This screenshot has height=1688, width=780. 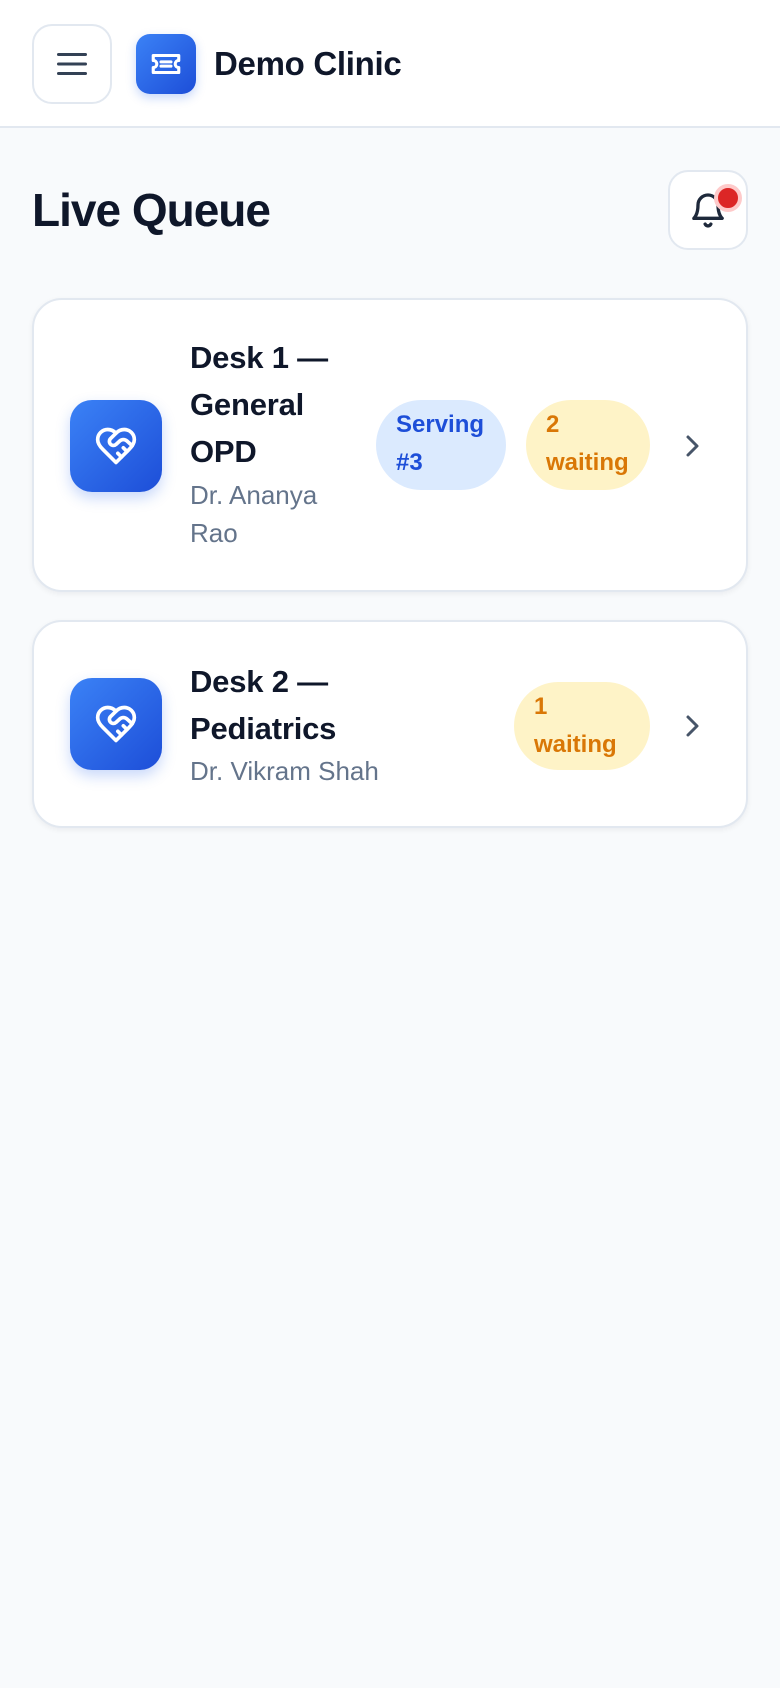 I want to click on doctor-name: Dr. Ananya Rao, so click(x=254, y=514).